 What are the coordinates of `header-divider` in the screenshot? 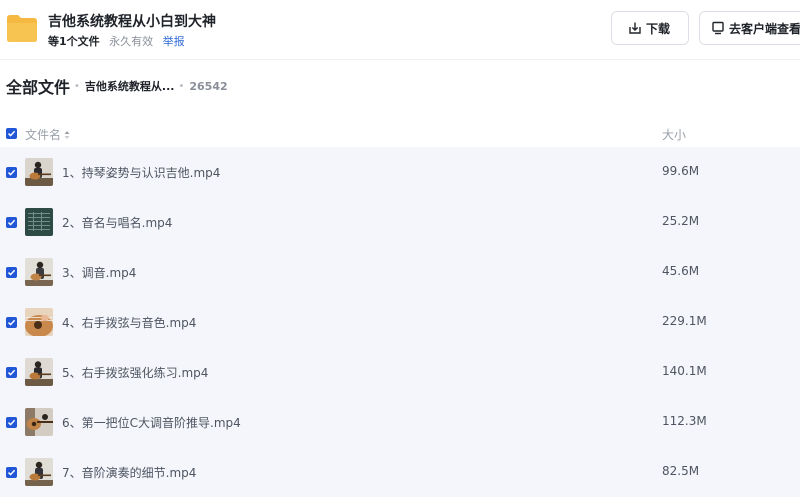 It's located at (400, 59).